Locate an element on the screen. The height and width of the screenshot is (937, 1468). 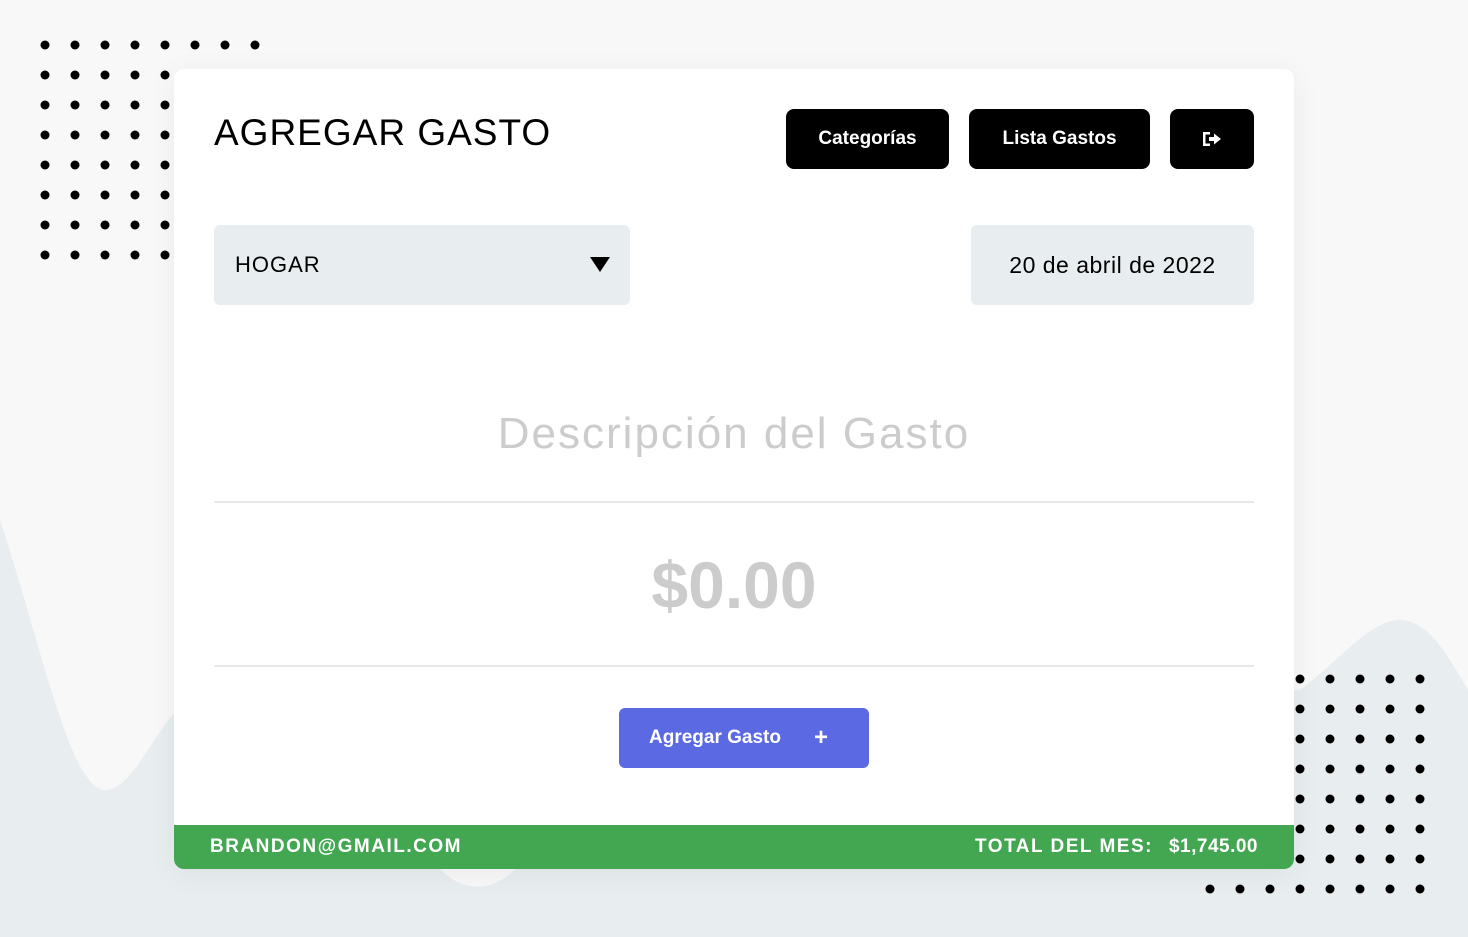
logout-button is located at coordinates (1212, 139).